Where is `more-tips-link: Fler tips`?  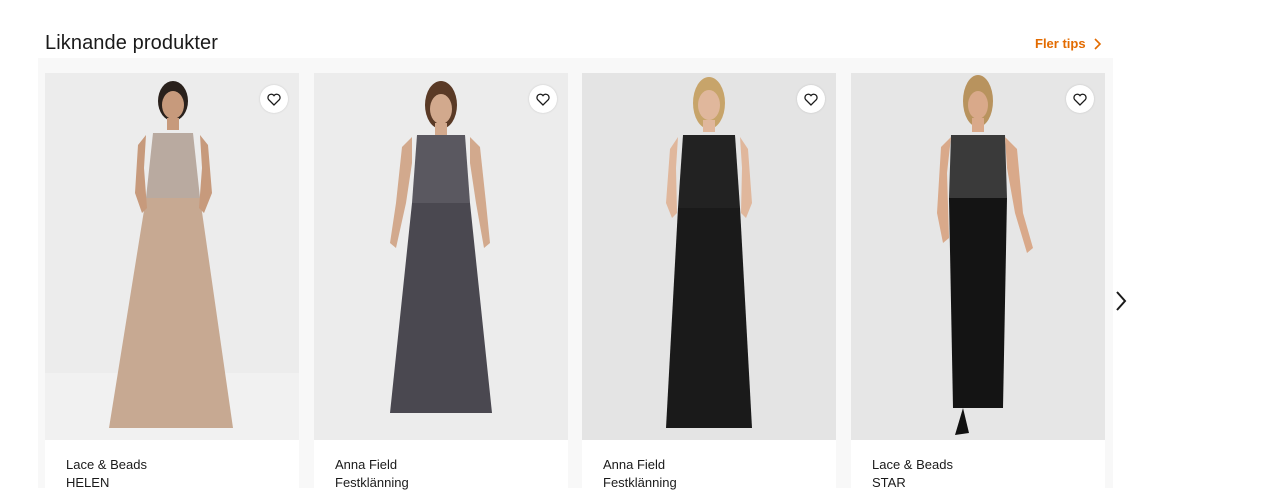
more-tips-link: Fler tips is located at coordinates (1068, 43).